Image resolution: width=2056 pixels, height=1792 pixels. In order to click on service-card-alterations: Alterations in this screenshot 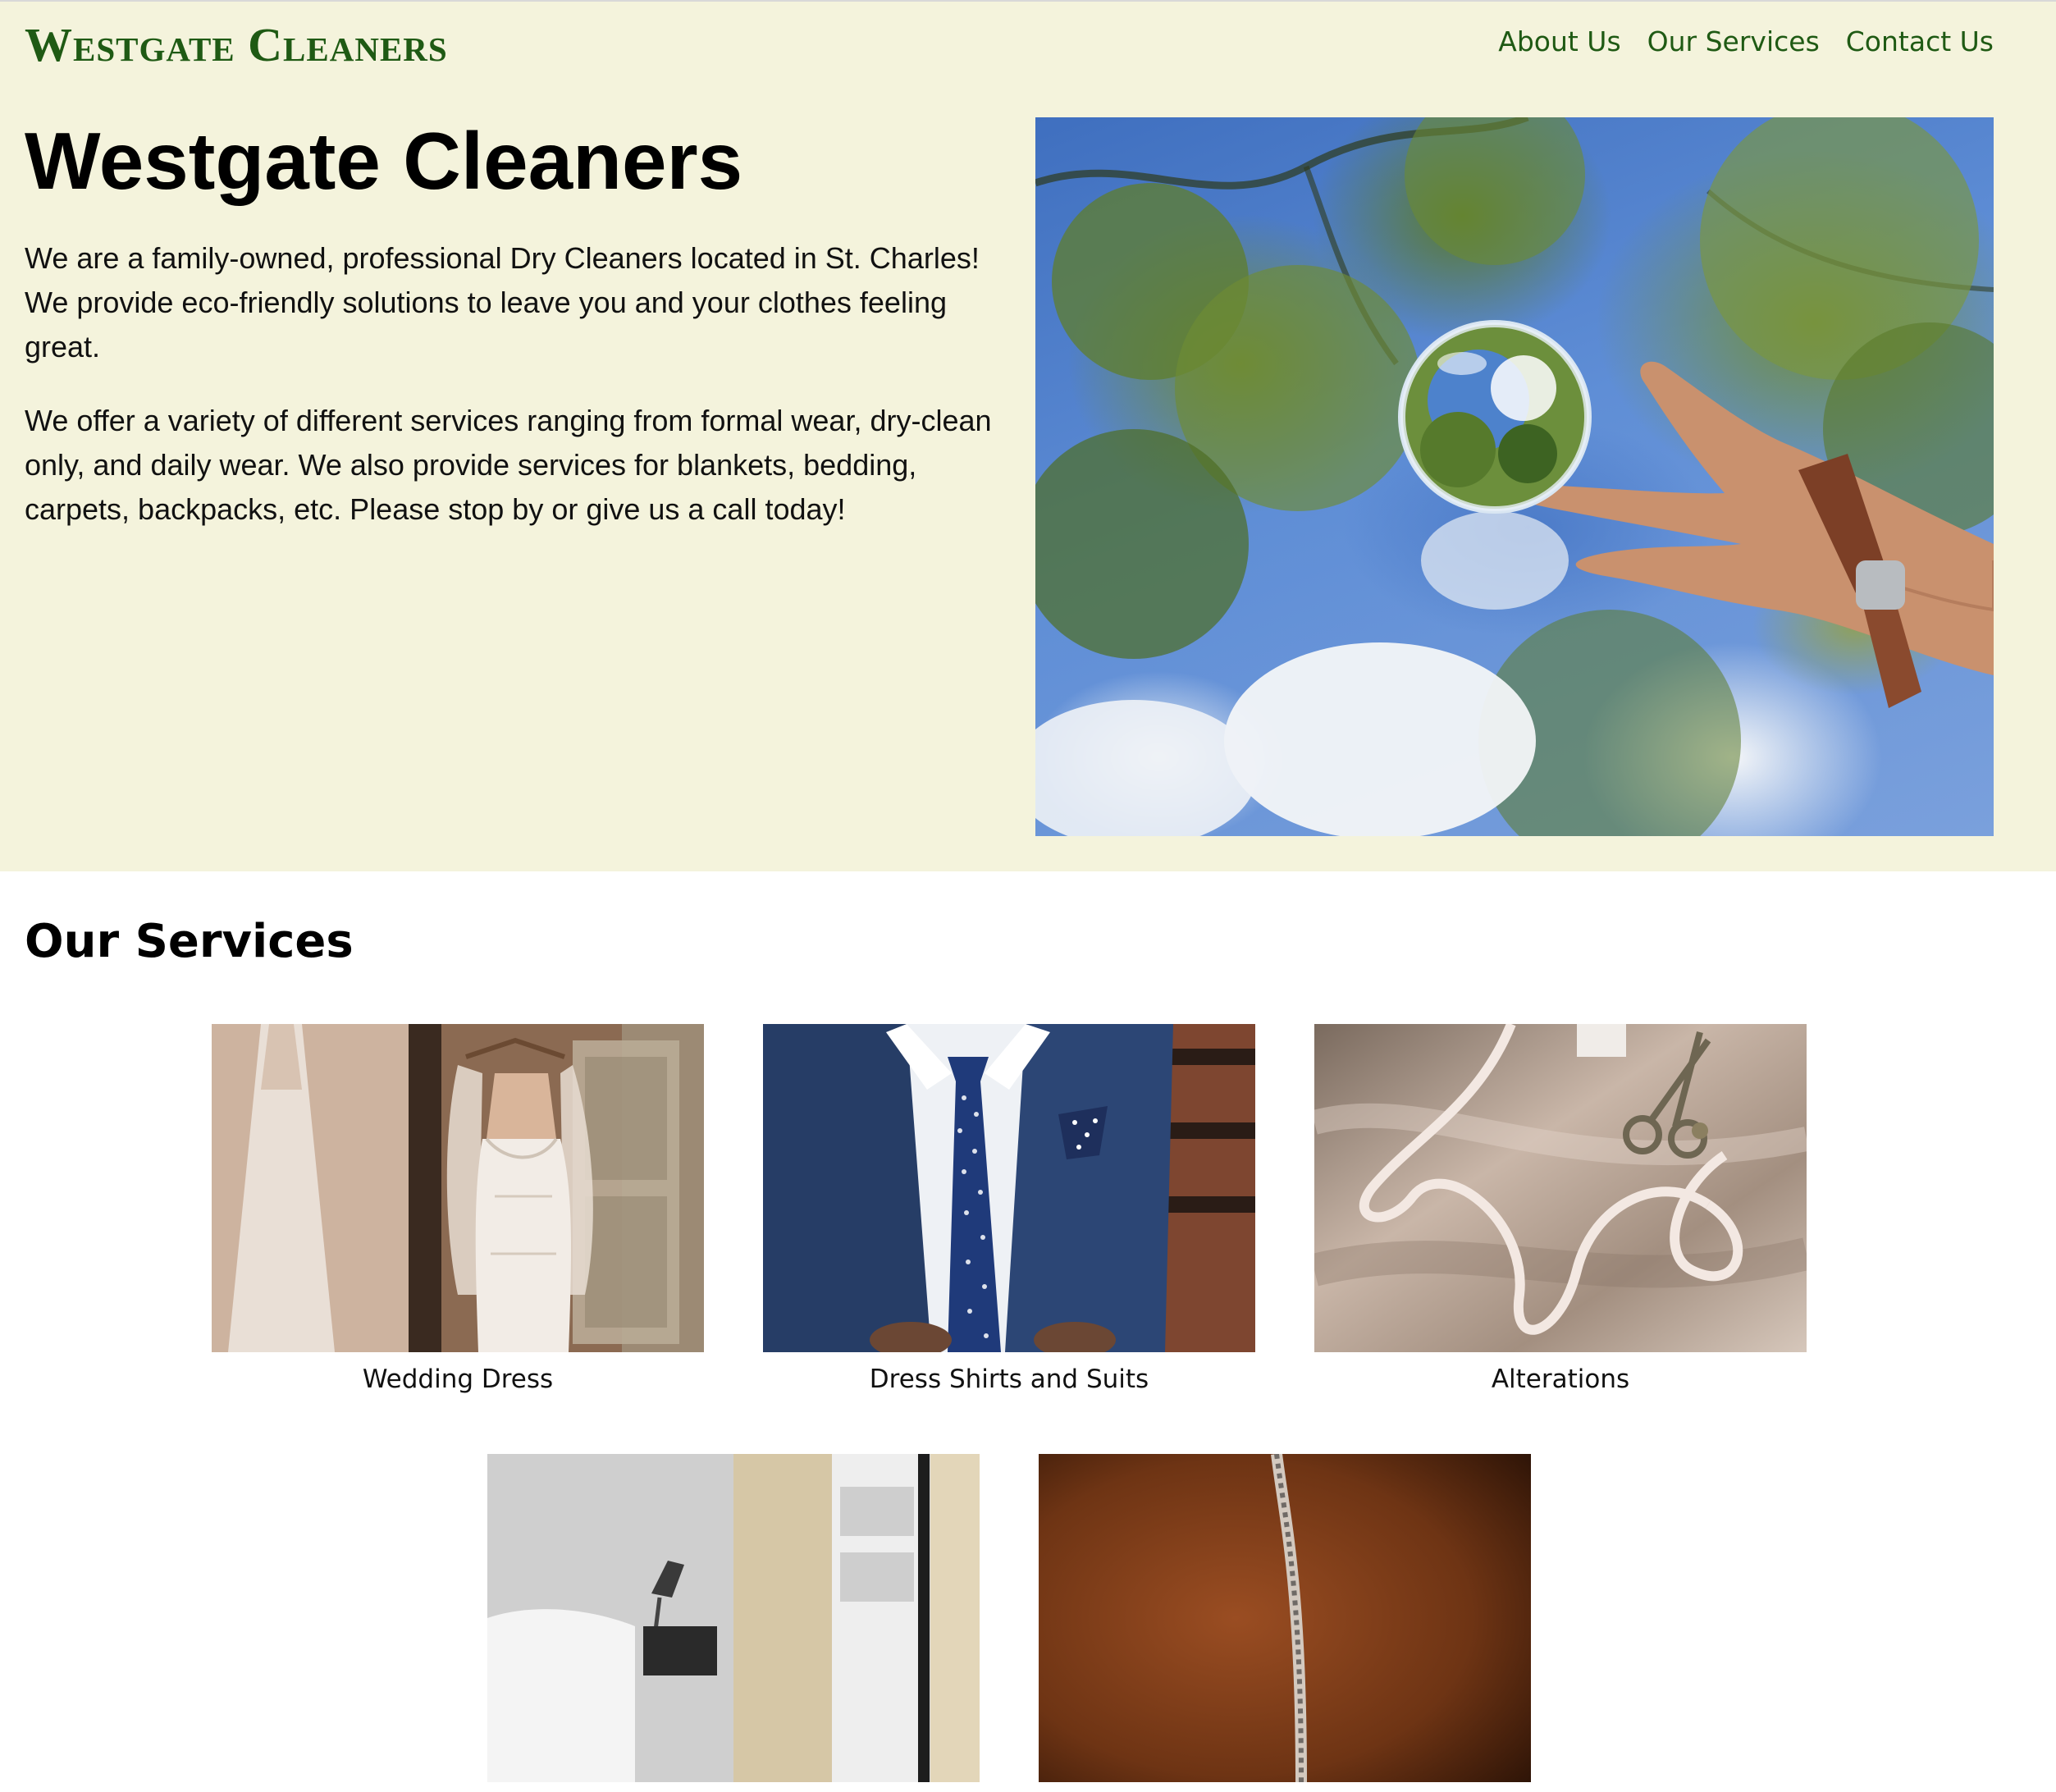, I will do `click(1560, 1210)`.